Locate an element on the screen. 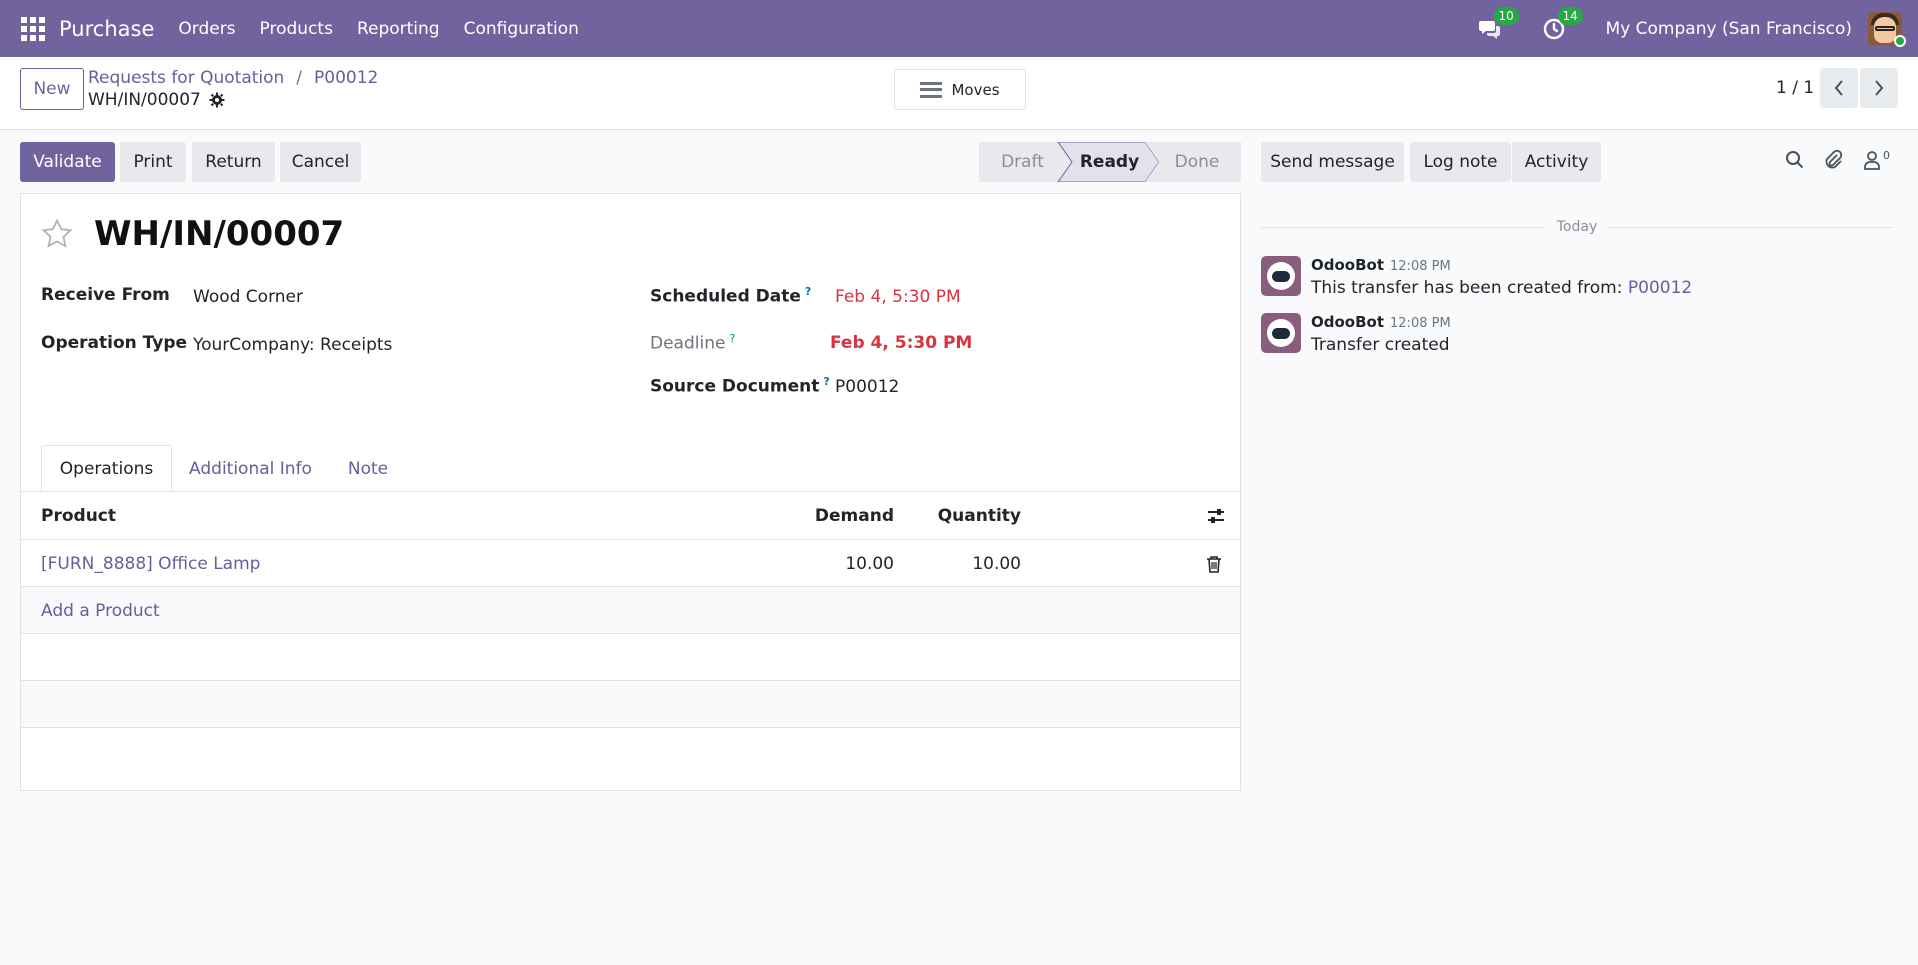 This screenshot has width=1918, height=965. delete-row-button is located at coordinates (1214, 563).